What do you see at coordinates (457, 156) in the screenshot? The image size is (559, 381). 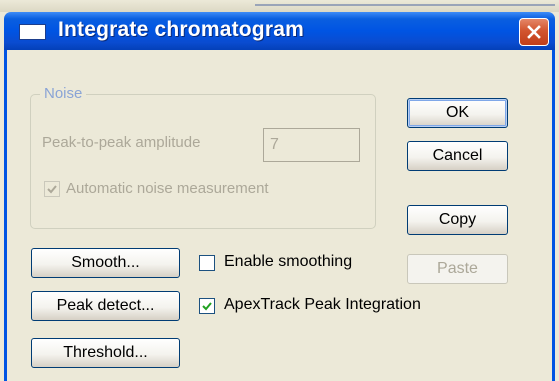 I see `cancel-button: Cancel` at bounding box center [457, 156].